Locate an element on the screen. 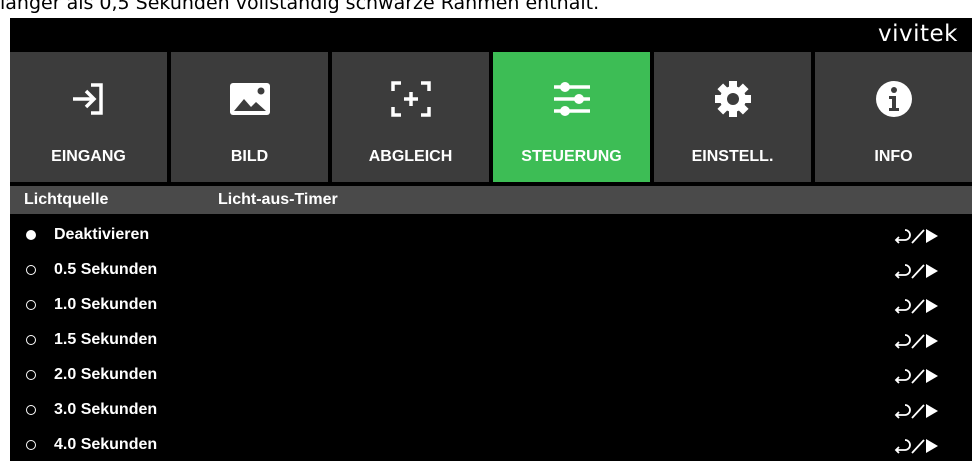 The width and height of the screenshot is (972, 463). tab-label: STEUERUNG is located at coordinates (571, 156).